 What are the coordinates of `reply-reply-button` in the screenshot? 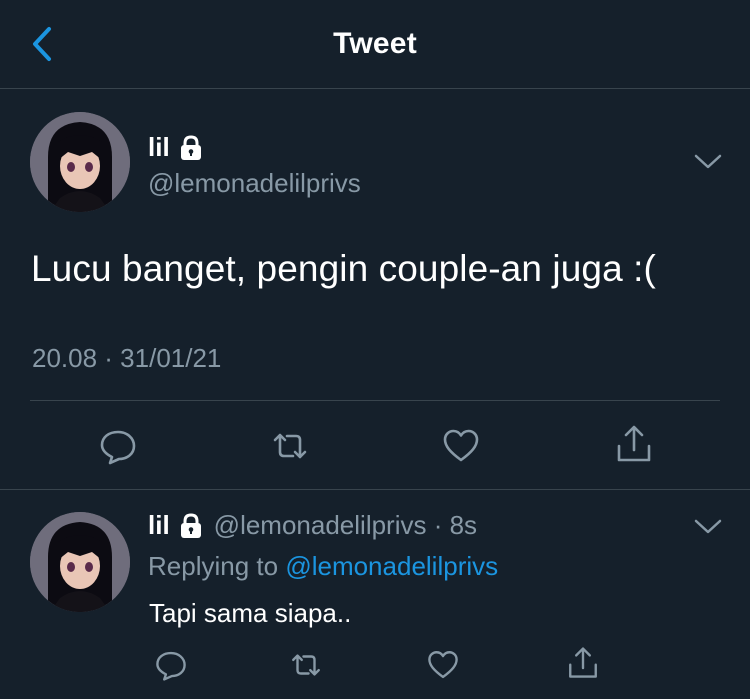 It's located at (171, 665).